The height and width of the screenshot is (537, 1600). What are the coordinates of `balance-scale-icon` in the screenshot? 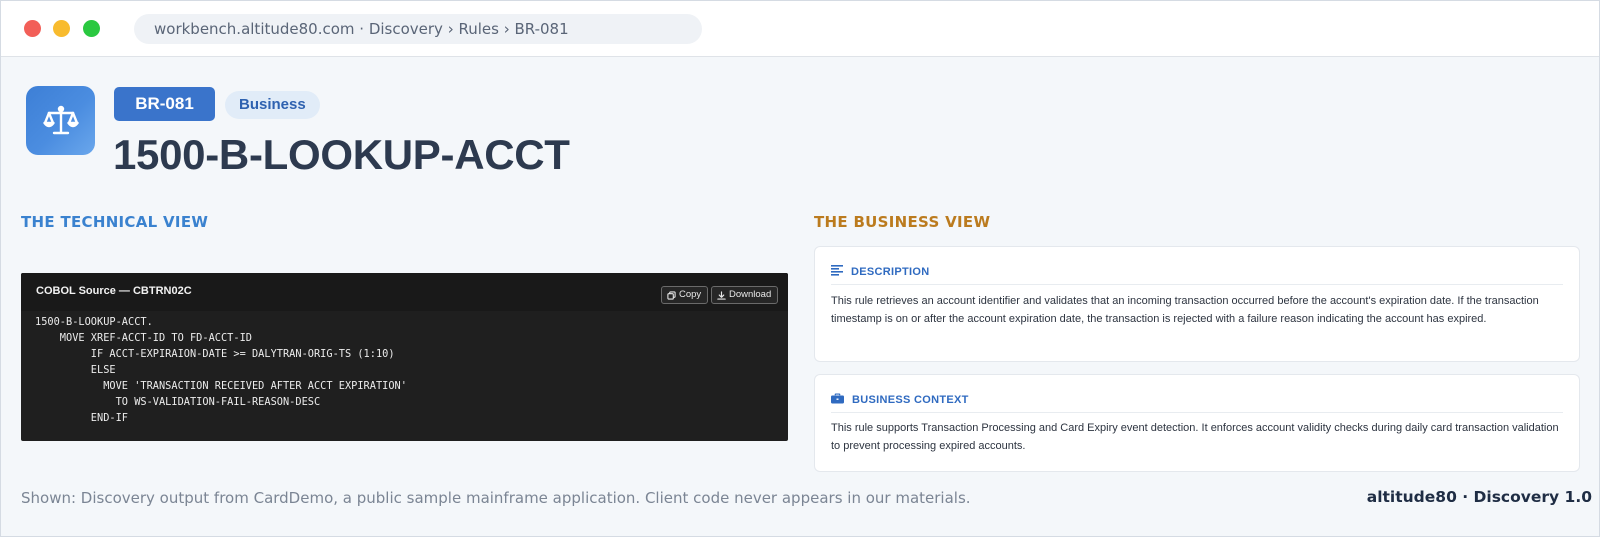 It's located at (60, 120).